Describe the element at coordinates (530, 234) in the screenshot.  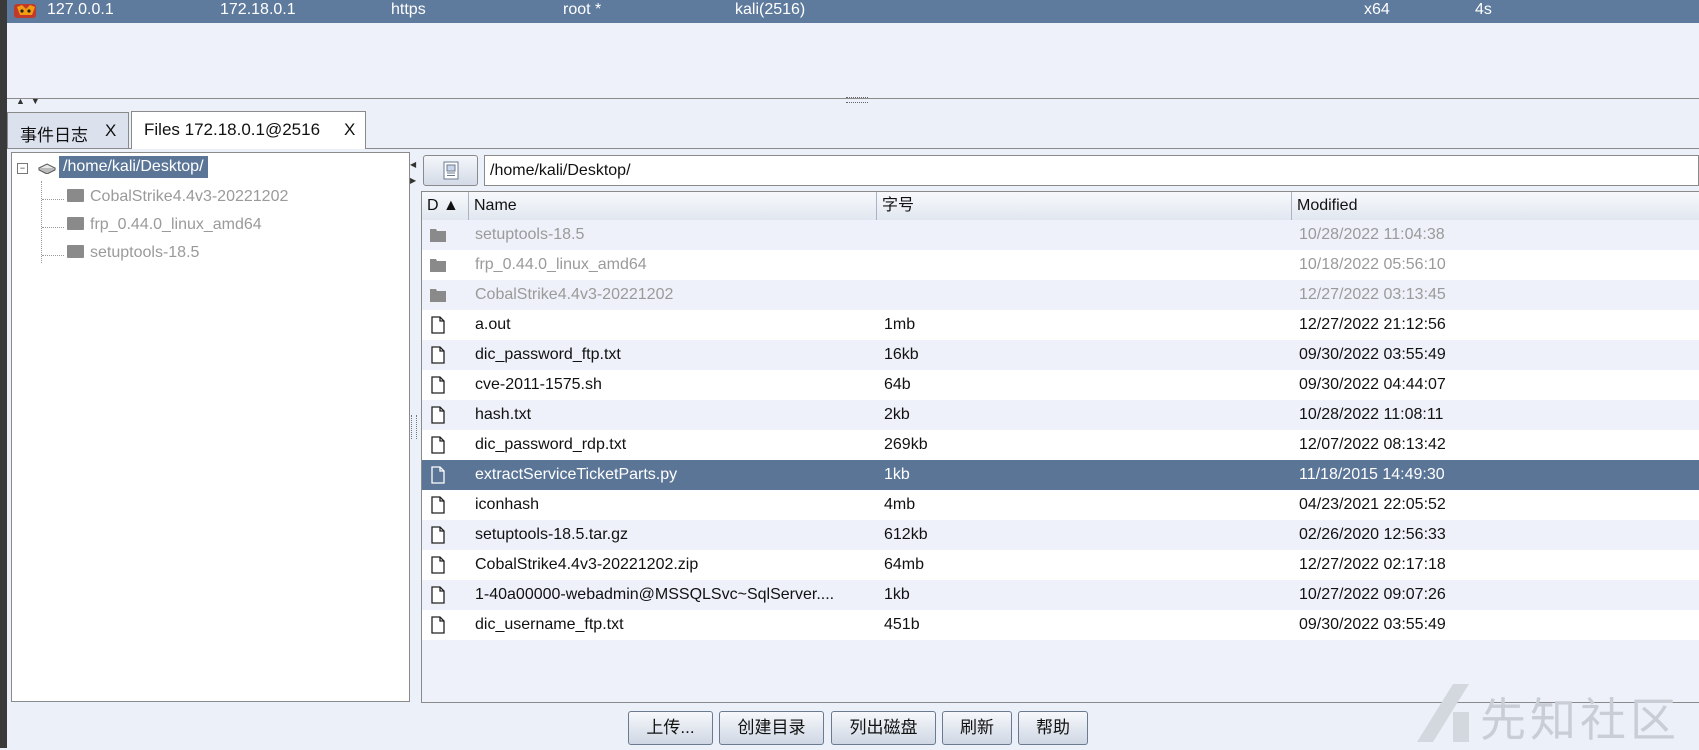
I see `file-name: setuptools-18.5` at that location.